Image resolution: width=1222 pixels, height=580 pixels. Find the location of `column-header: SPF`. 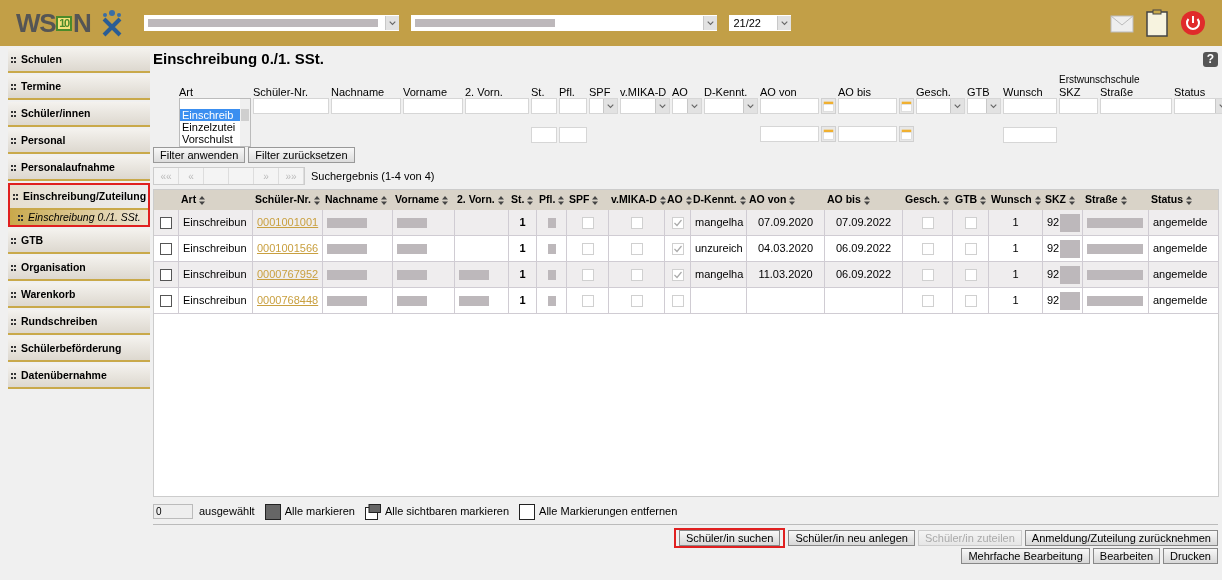

column-header: SPF is located at coordinates (587, 200).